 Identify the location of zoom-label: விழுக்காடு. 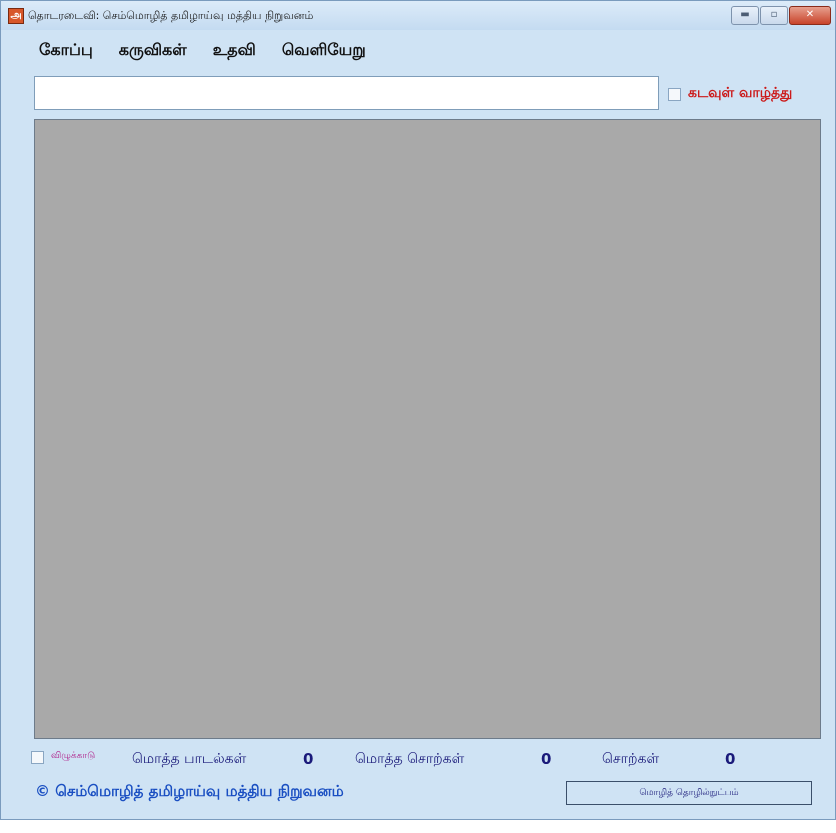
(73, 756).